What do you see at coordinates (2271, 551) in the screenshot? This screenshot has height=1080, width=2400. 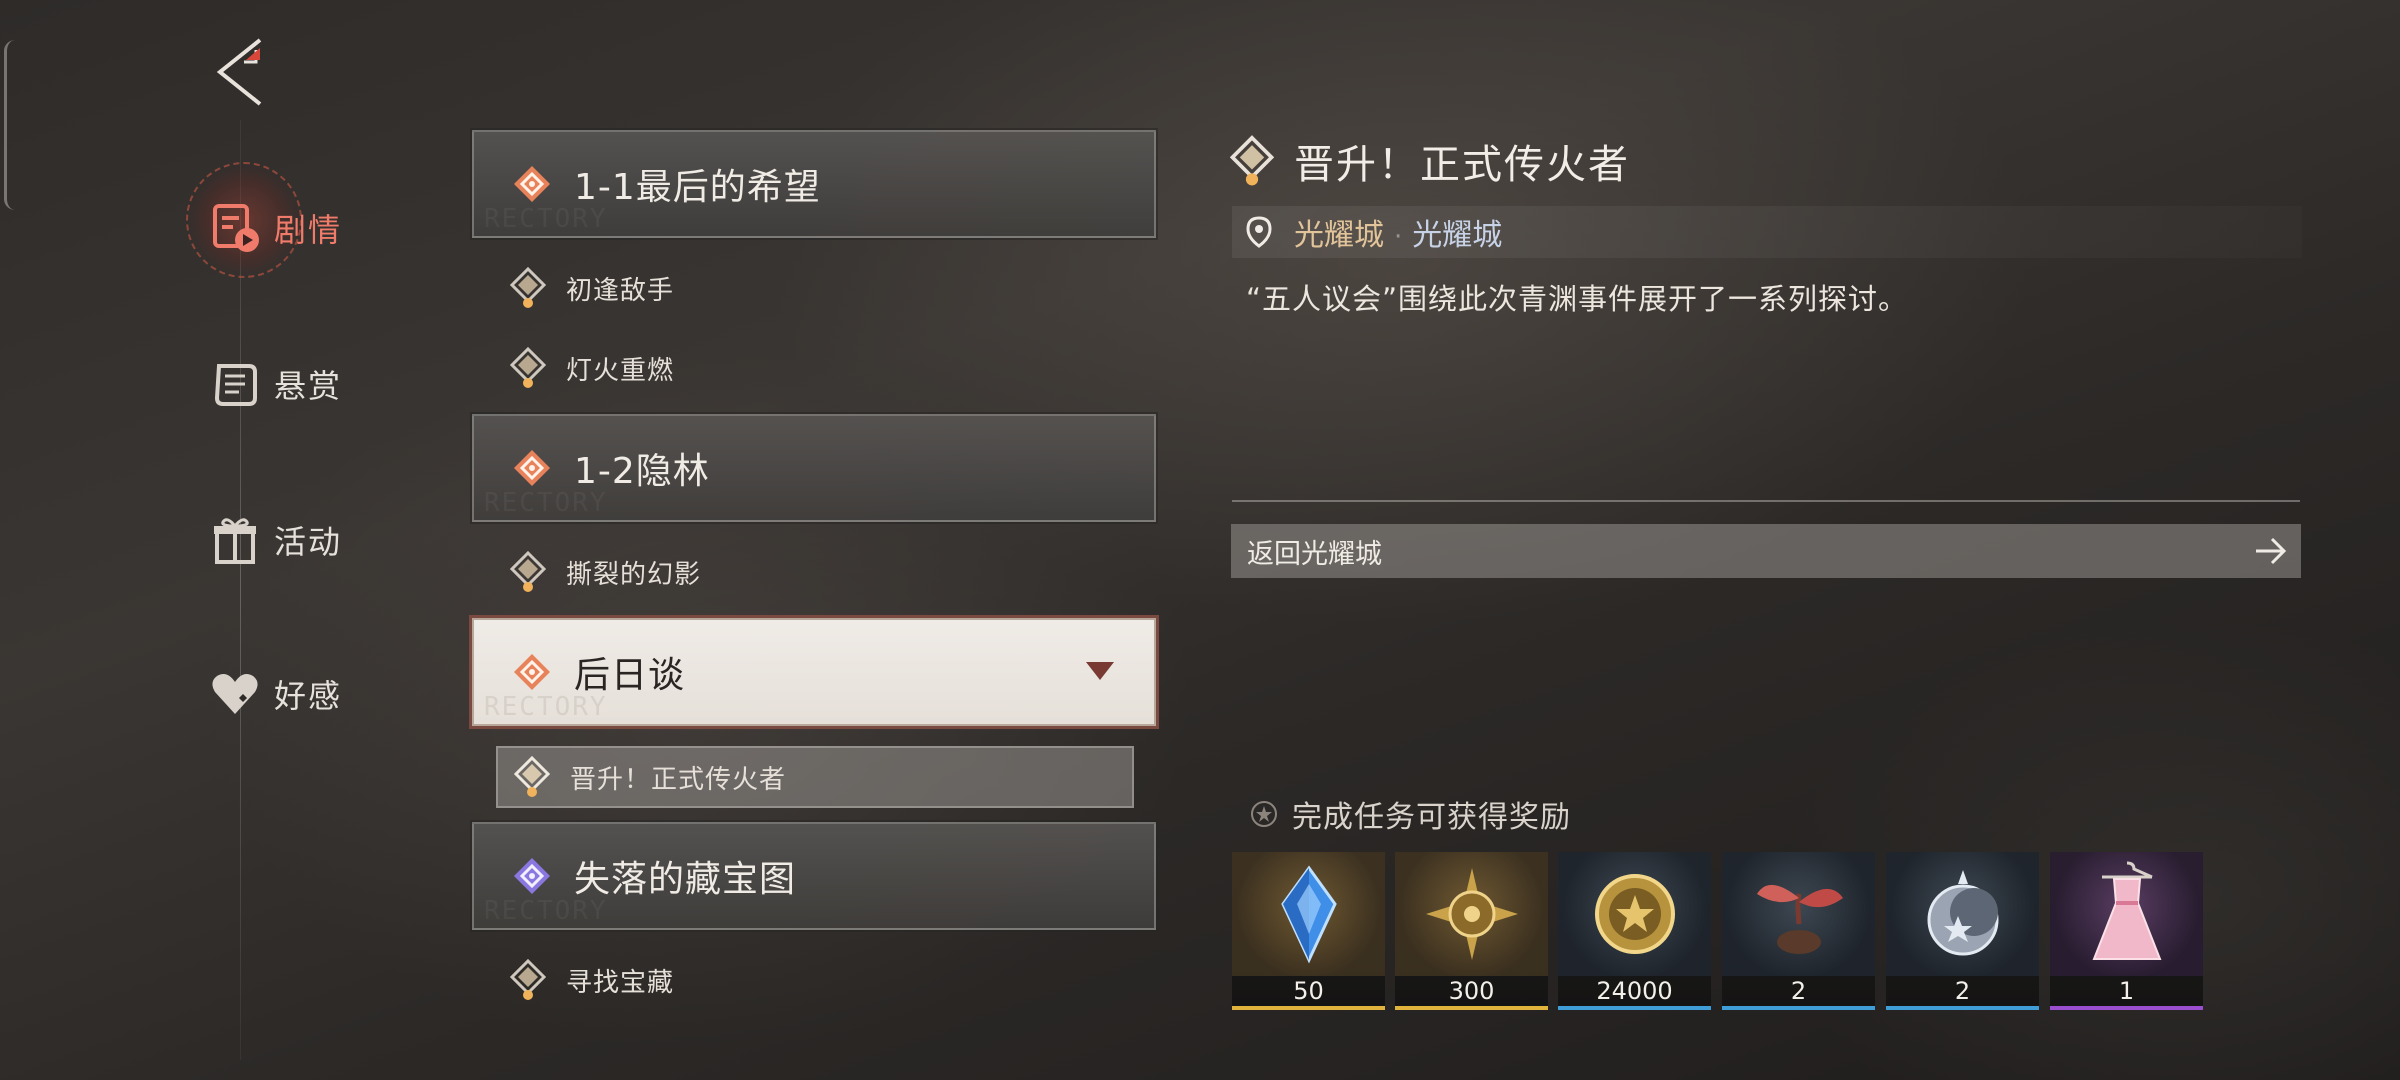 I see `arrow-right-icon` at bounding box center [2271, 551].